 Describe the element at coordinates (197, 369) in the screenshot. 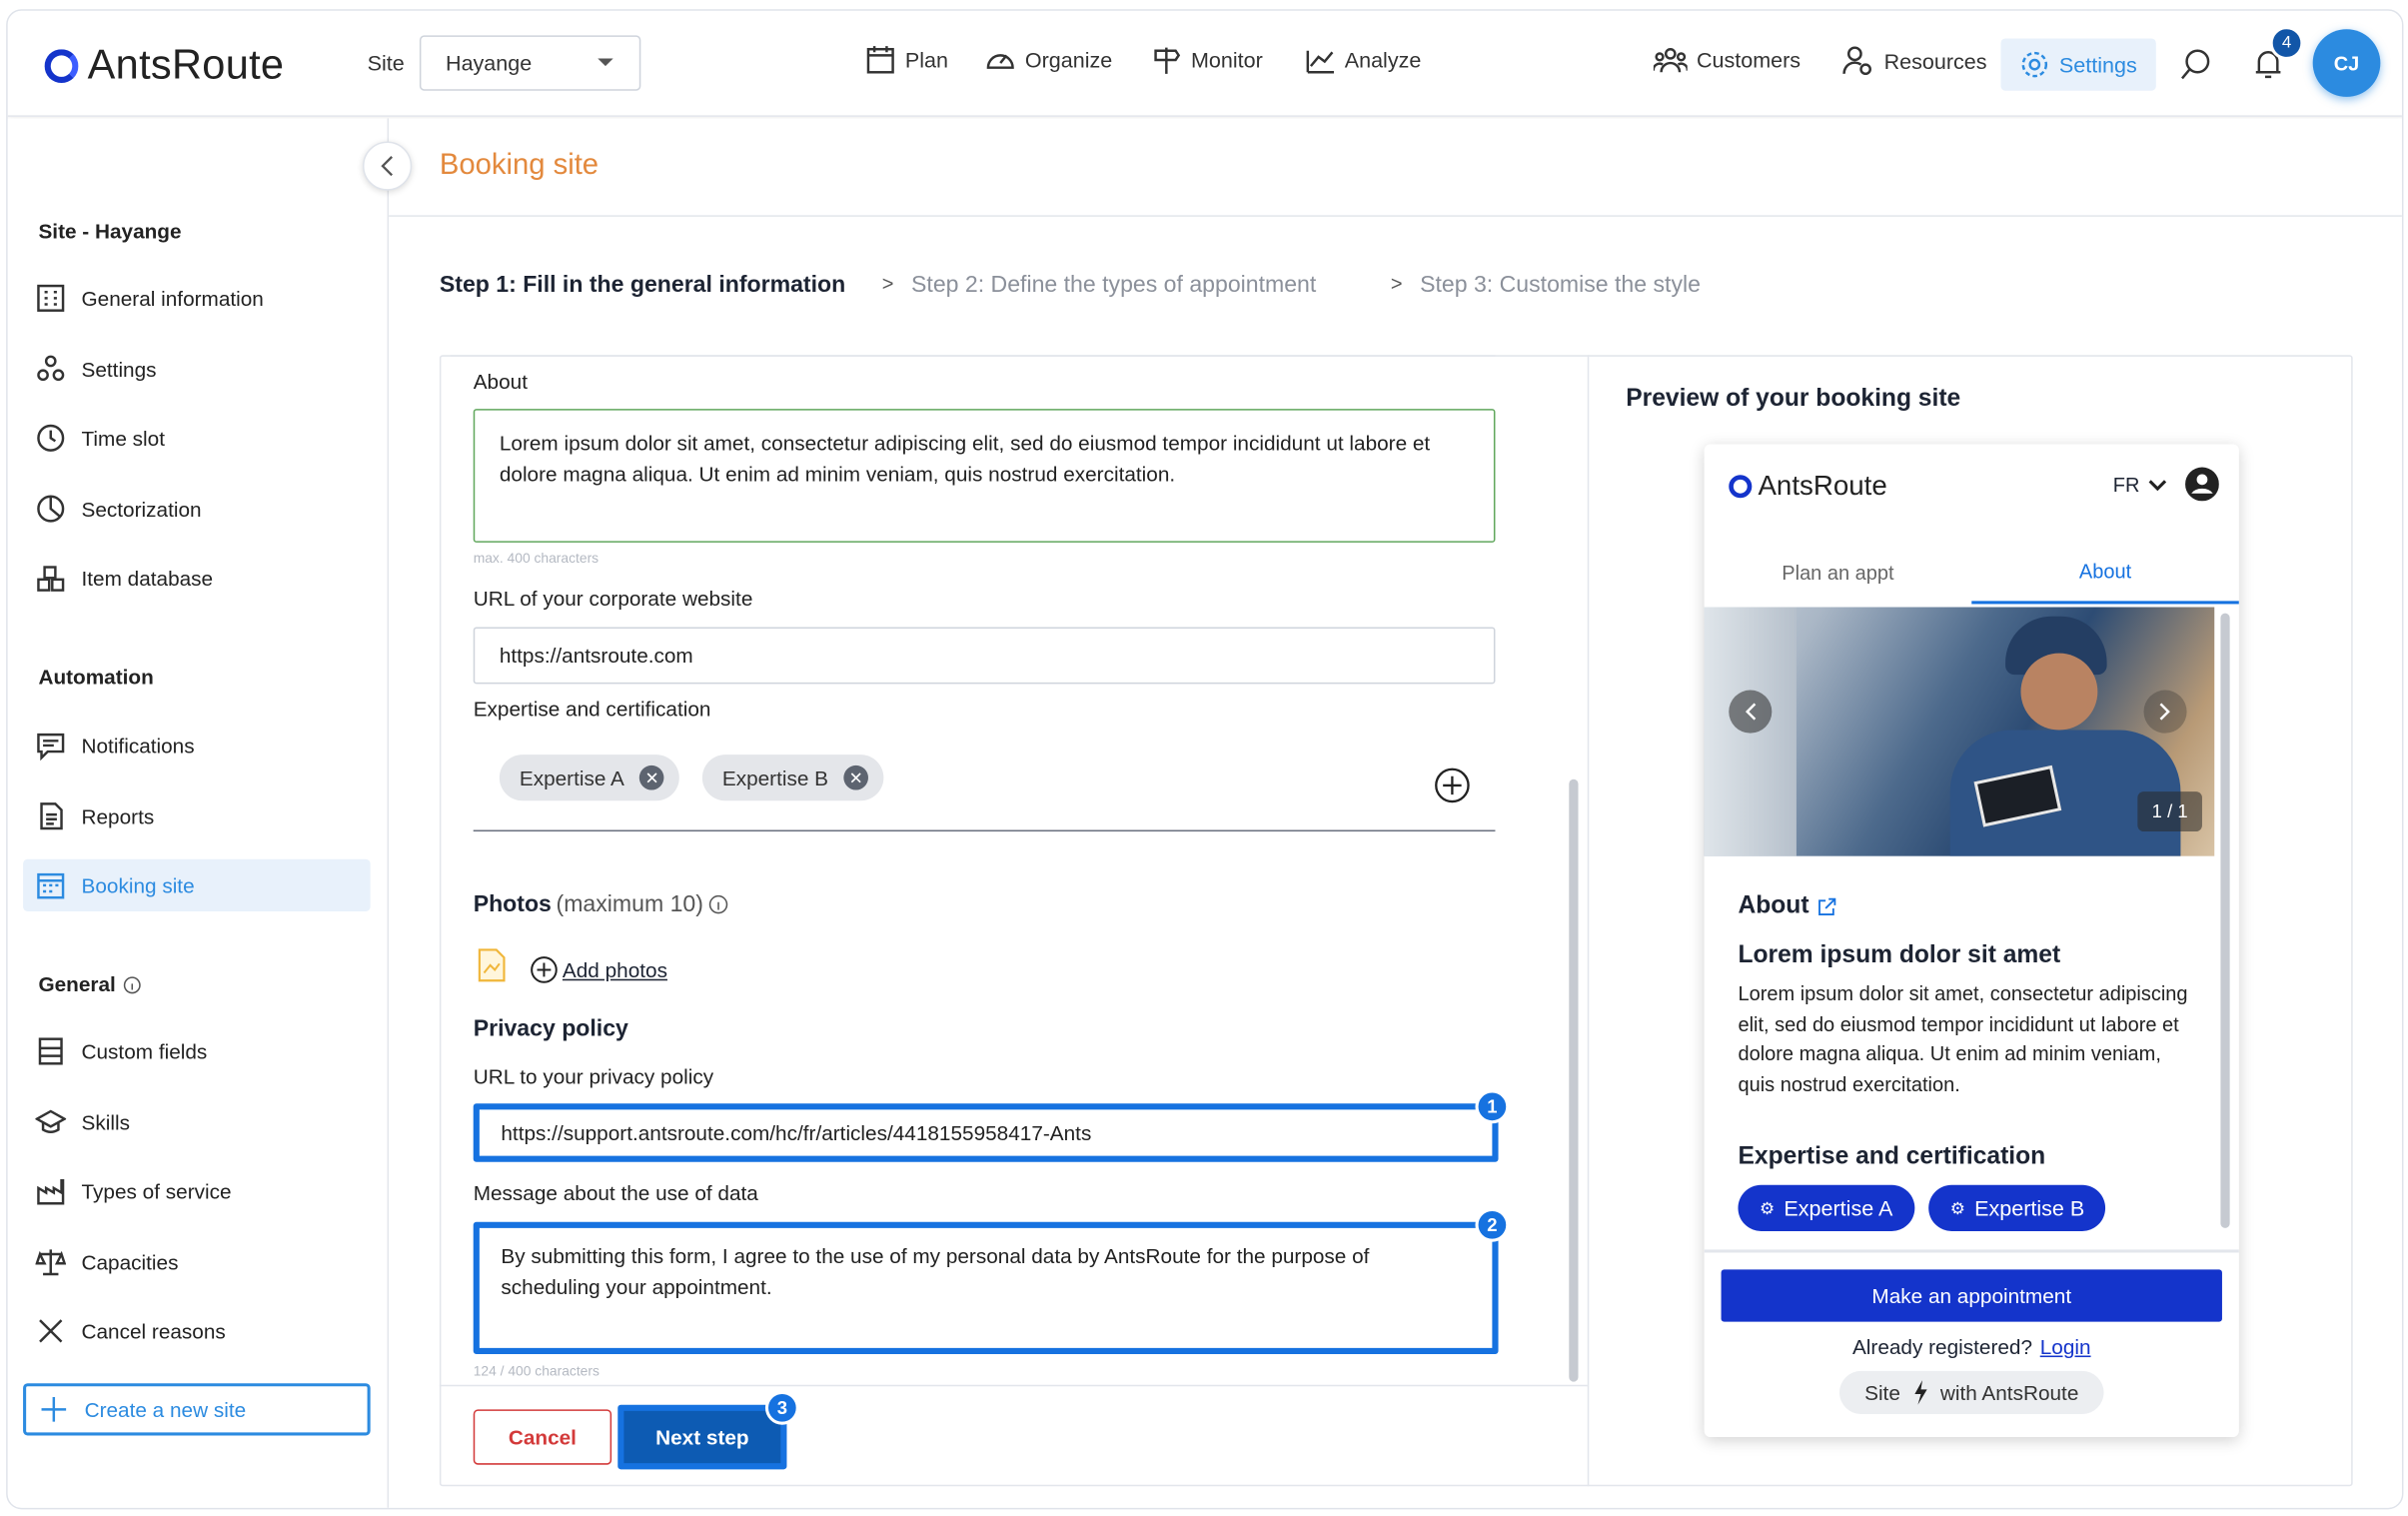

I see `sidebar-item-settings: Settings` at that location.